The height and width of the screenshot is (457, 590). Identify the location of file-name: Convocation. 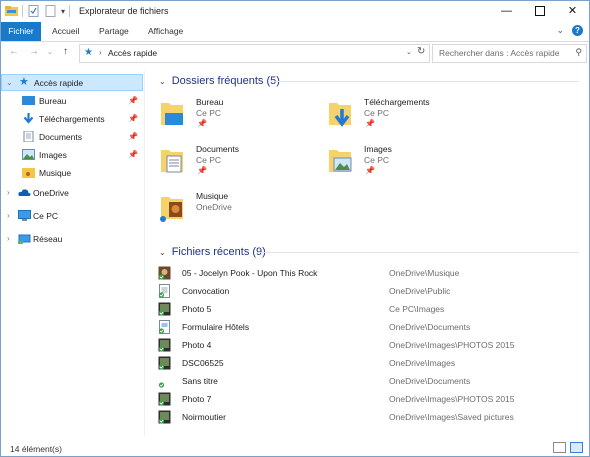
(206, 291).